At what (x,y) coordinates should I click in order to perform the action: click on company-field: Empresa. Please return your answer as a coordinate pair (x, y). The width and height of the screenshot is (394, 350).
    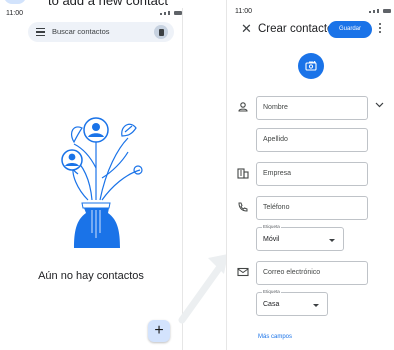
    Looking at the image, I should click on (312, 174).